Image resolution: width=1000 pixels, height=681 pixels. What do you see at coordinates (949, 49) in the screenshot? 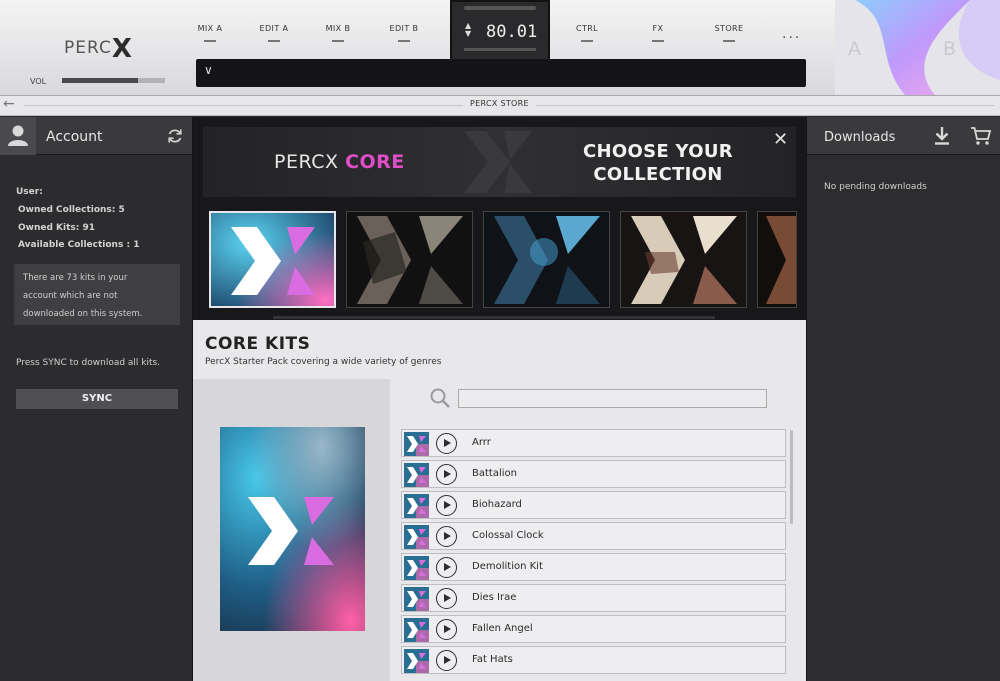
I see `ab-button-b: B` at bounding box center [949, 49].